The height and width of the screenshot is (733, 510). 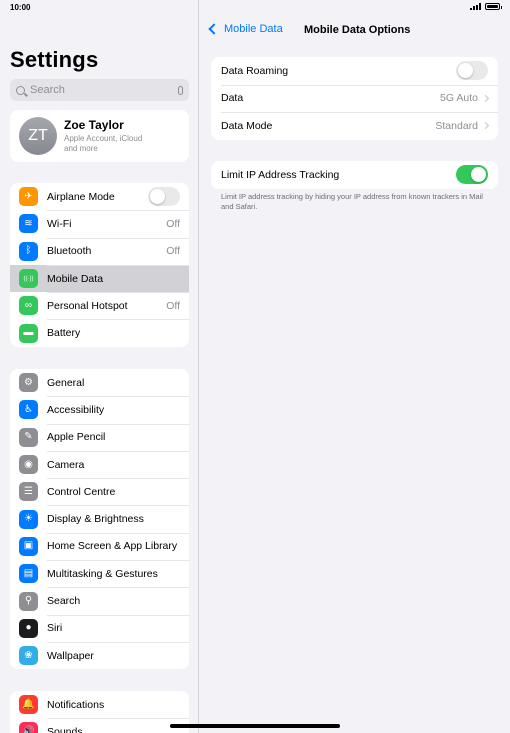 I want to click on sidebar-item-pencil: ✎ Apple Pencil, so click(x=99, y=437).